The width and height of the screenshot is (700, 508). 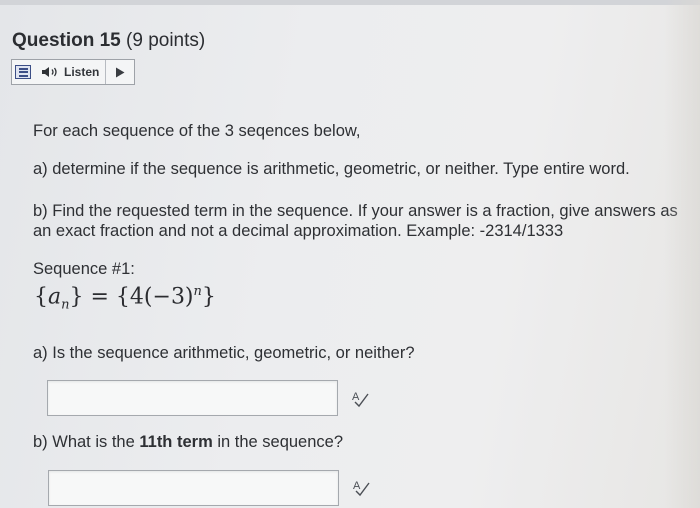 What do you see at coordinates (168, 297) in the screenshot?
I see `formula-base: (−3)` at bounding box center [168, 297].